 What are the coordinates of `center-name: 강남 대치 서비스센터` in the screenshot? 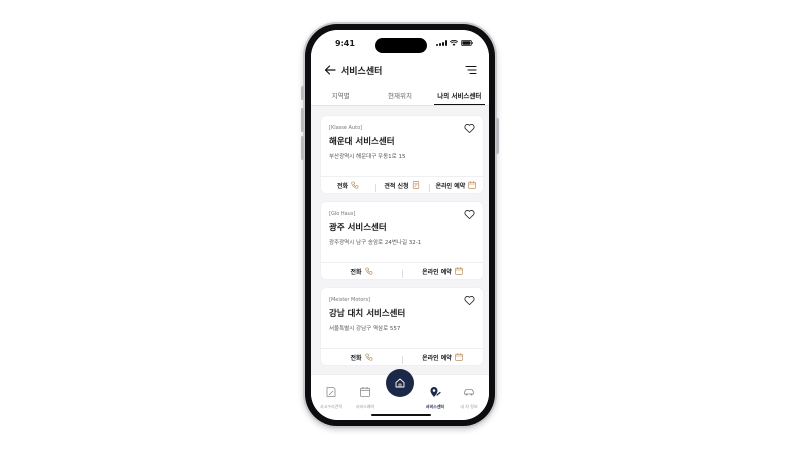 It's located at (367, 314).